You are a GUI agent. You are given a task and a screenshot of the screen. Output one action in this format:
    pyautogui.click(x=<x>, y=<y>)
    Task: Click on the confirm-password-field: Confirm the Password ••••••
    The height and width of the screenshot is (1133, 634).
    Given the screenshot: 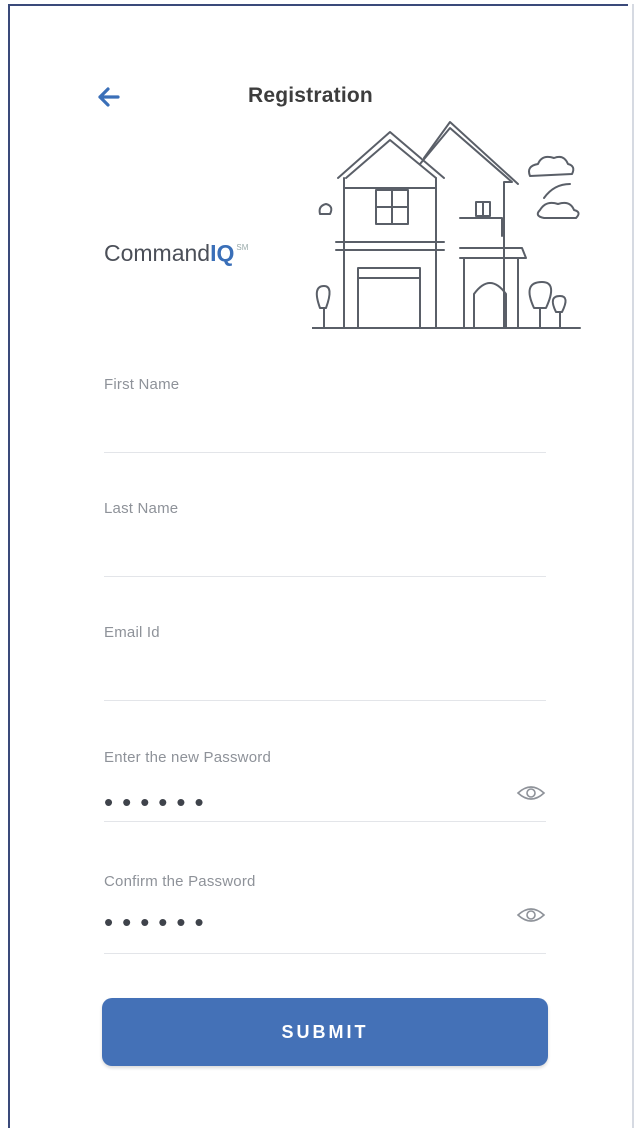 What is the action you would take?
    pyautogui.click(x=325, y=913)
    